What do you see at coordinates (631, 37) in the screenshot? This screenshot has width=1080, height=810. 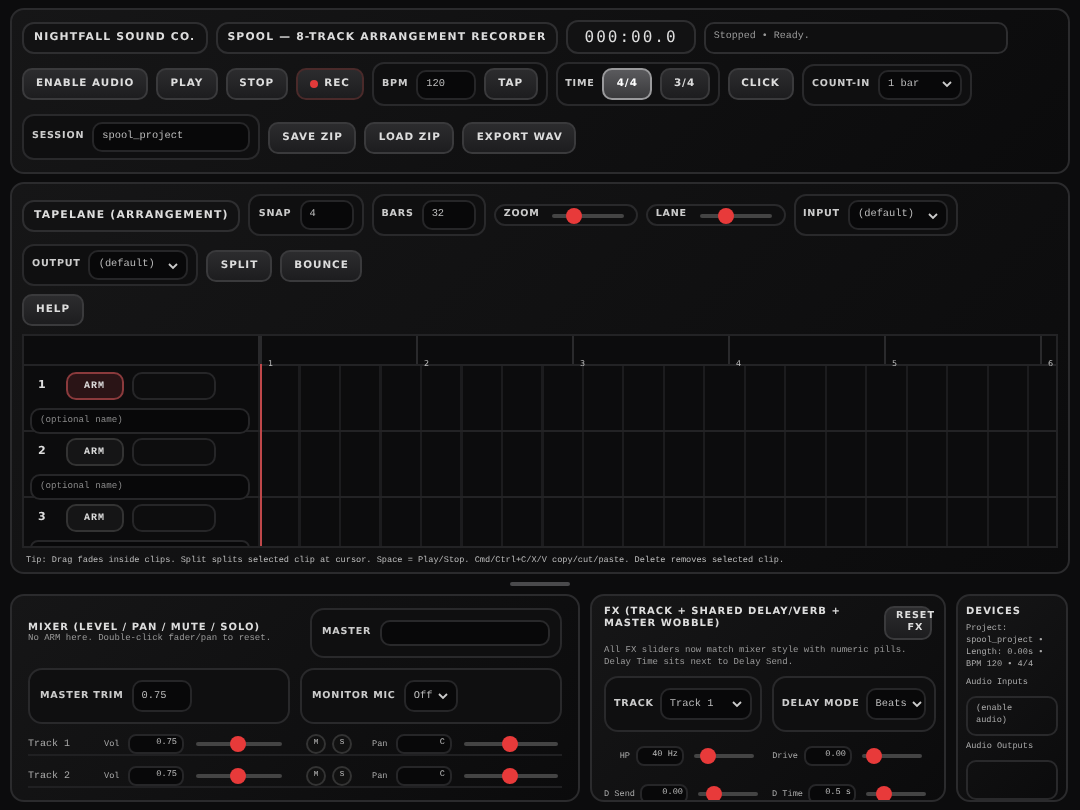 I see `time-display: 000:00.0` at bounding box center [631, 37].